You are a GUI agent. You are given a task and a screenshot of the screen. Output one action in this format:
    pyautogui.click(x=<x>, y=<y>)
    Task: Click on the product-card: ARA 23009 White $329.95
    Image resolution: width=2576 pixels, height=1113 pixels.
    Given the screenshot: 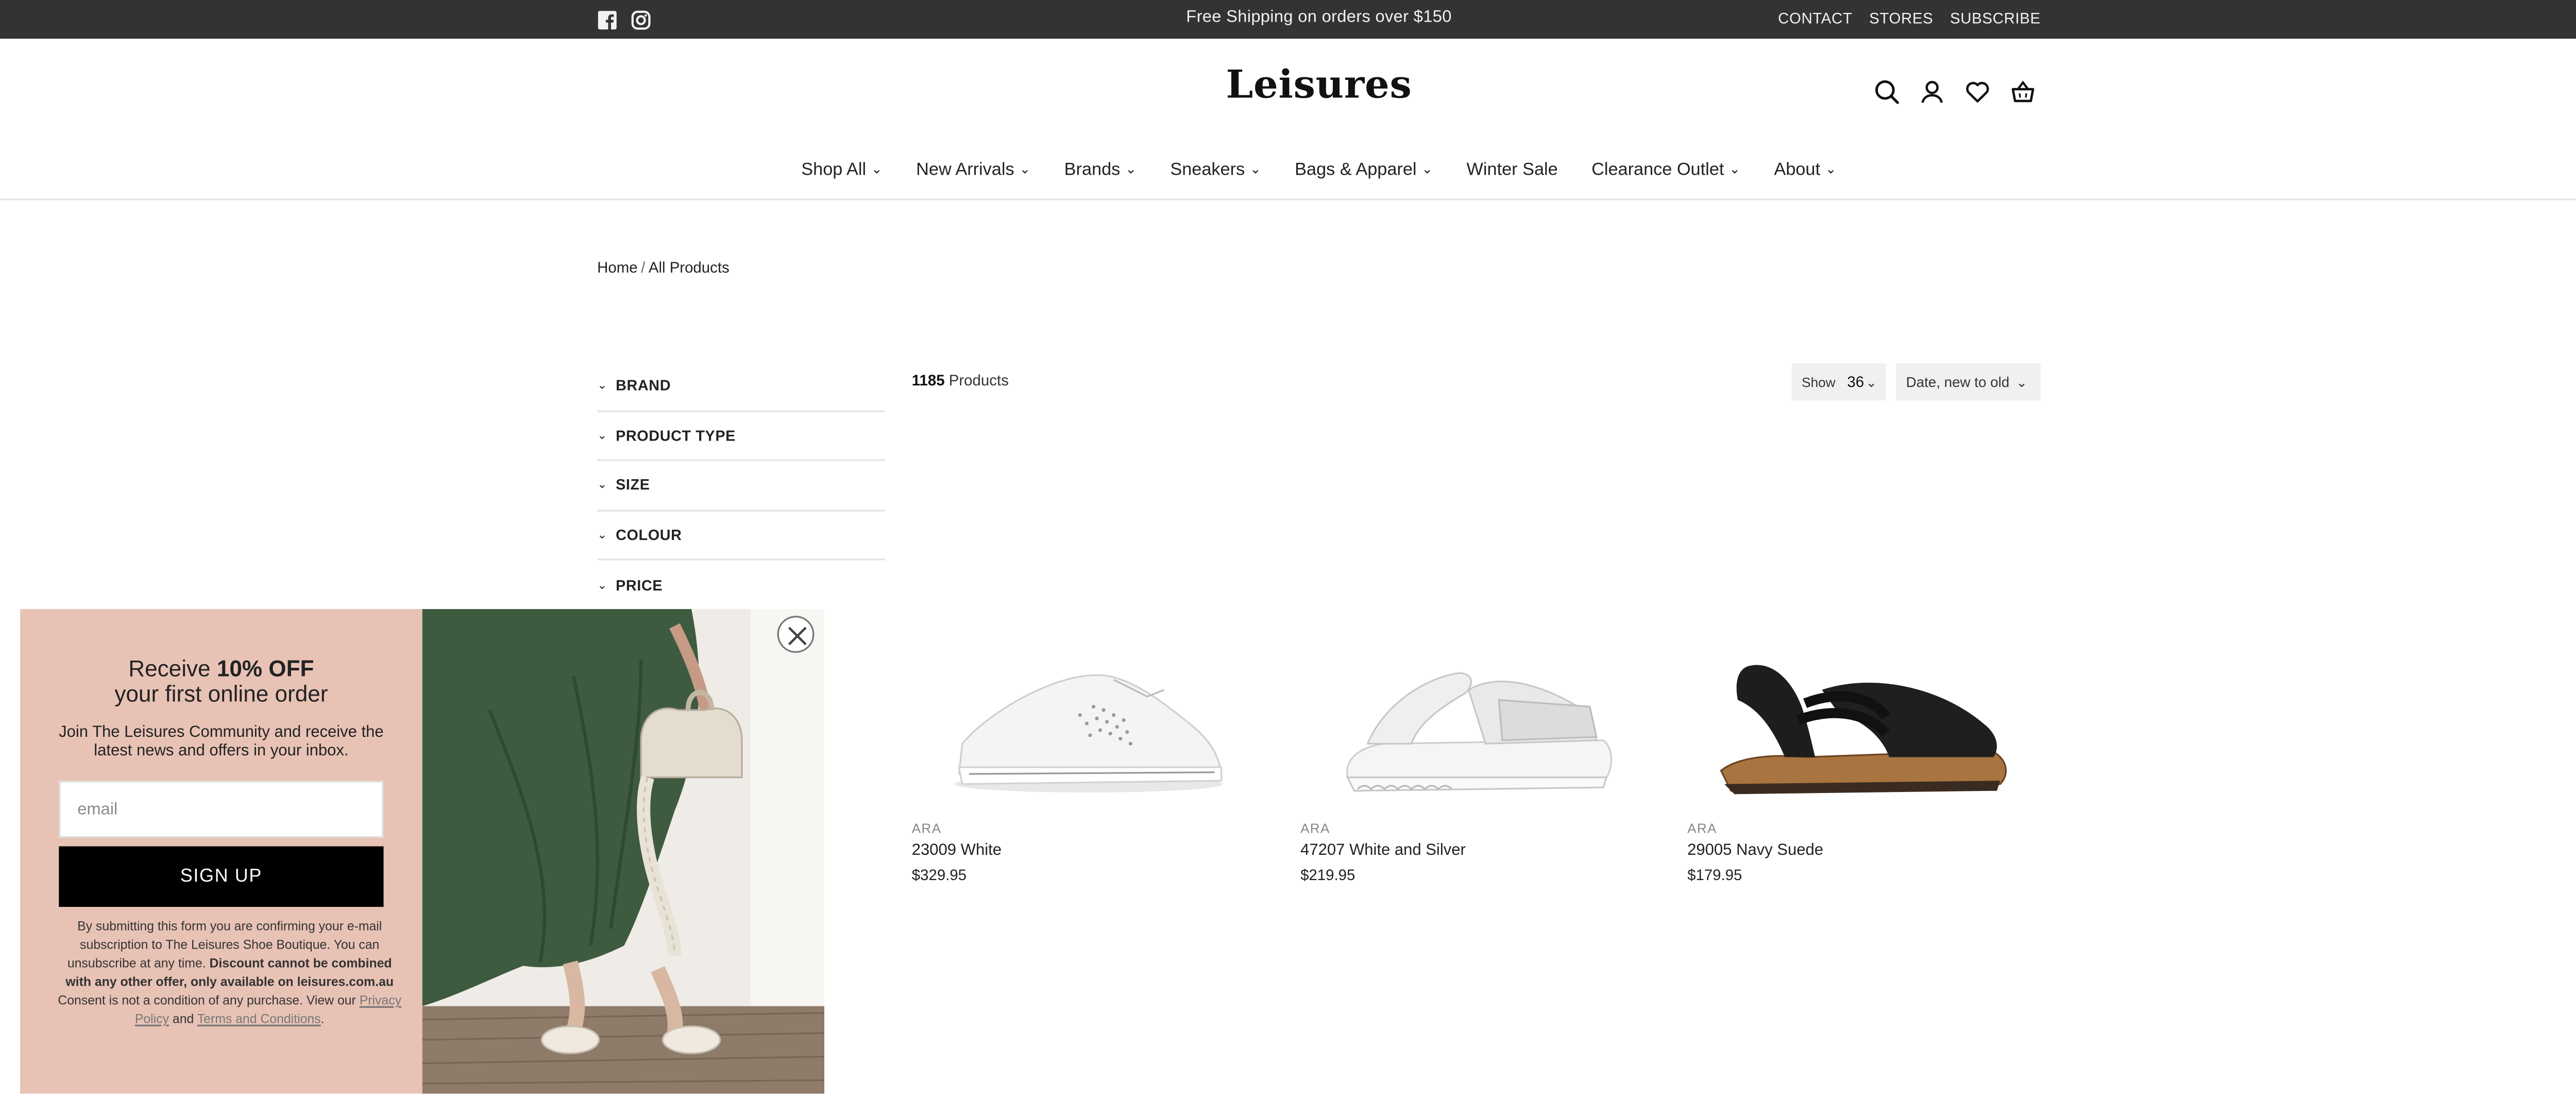 What is the action you would take?
    pyautogui.click(x=1080, y=752)
    